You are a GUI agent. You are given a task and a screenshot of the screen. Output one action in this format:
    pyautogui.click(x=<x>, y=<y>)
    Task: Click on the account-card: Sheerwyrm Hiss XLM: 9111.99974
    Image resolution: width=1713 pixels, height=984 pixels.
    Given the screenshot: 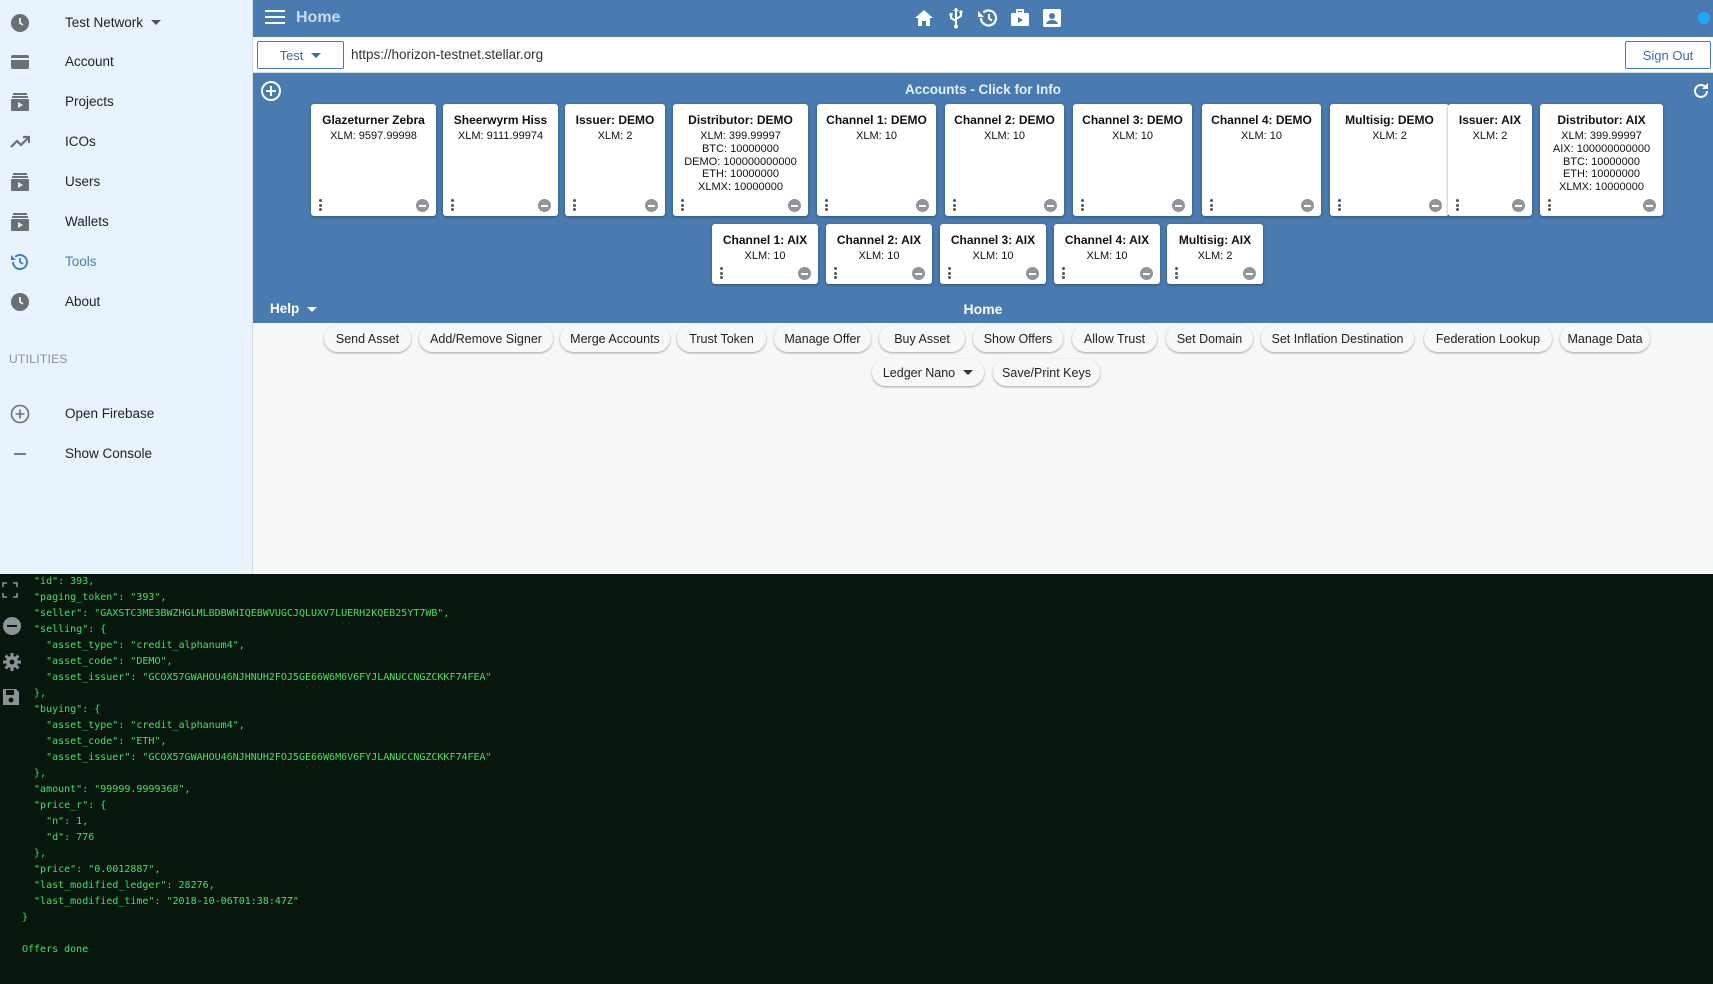 What is the action you would take?
    pyautogui.click(x=500, y=160)
    